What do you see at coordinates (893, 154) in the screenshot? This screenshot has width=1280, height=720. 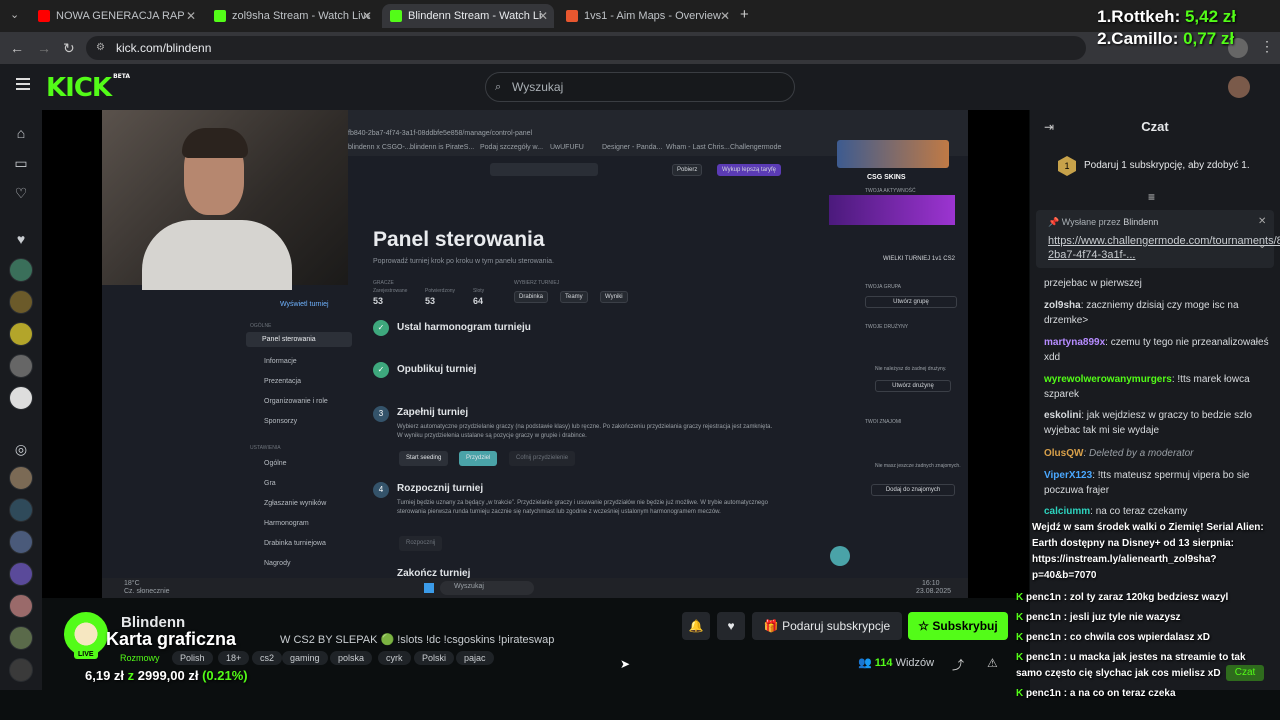 I see `csgo-skins-banner` at bounding box center [893, 154].